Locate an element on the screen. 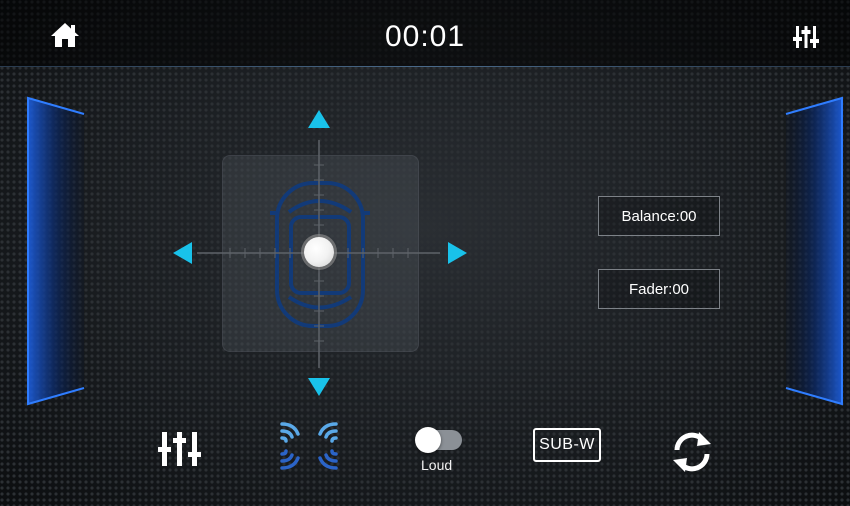 The image size is (850, 506). fader-front-arrow is located at coordinates (319, 119).